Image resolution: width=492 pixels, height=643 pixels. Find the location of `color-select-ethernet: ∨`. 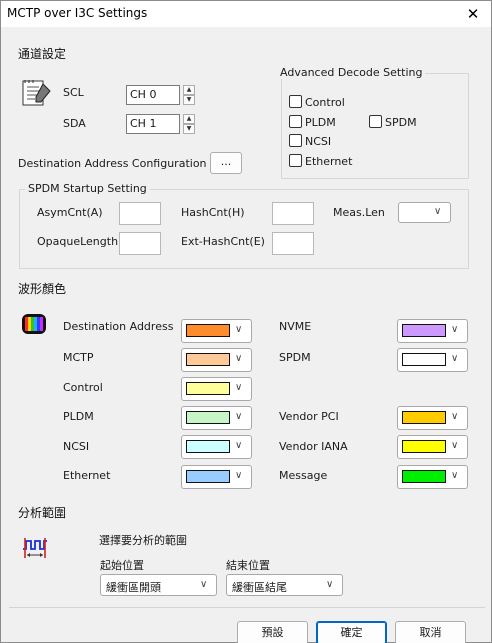

color-select-ethernet: ∨ is located at coordinates (216, 477).